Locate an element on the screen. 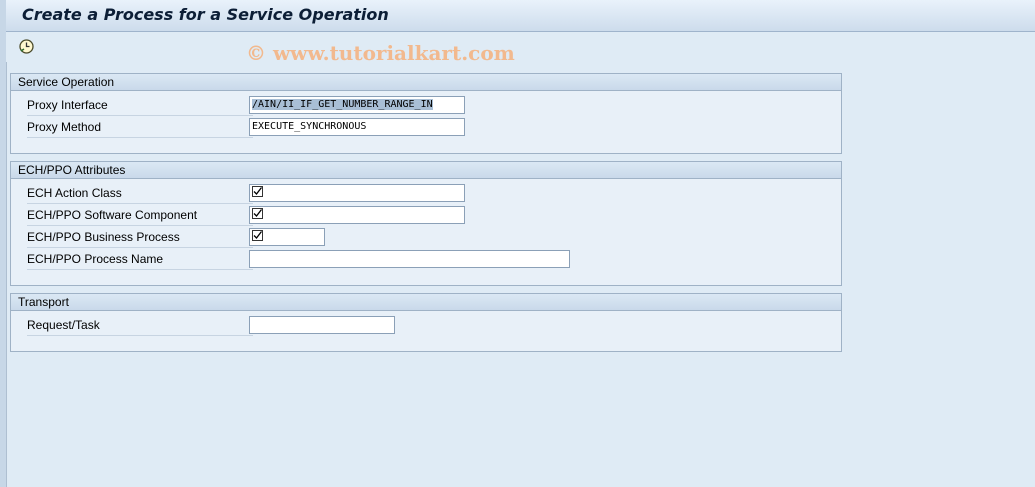 The image size is (1035, 487). business-process-field is located at coordinates (287, 237).